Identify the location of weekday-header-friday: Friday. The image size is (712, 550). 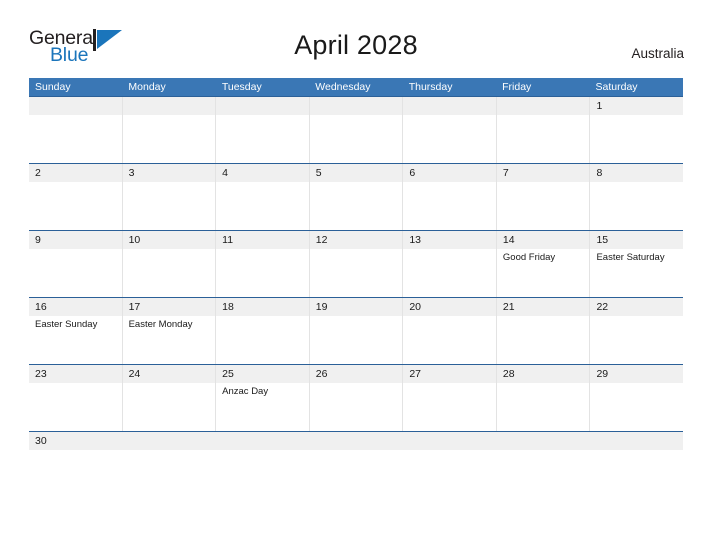
(517, 87).